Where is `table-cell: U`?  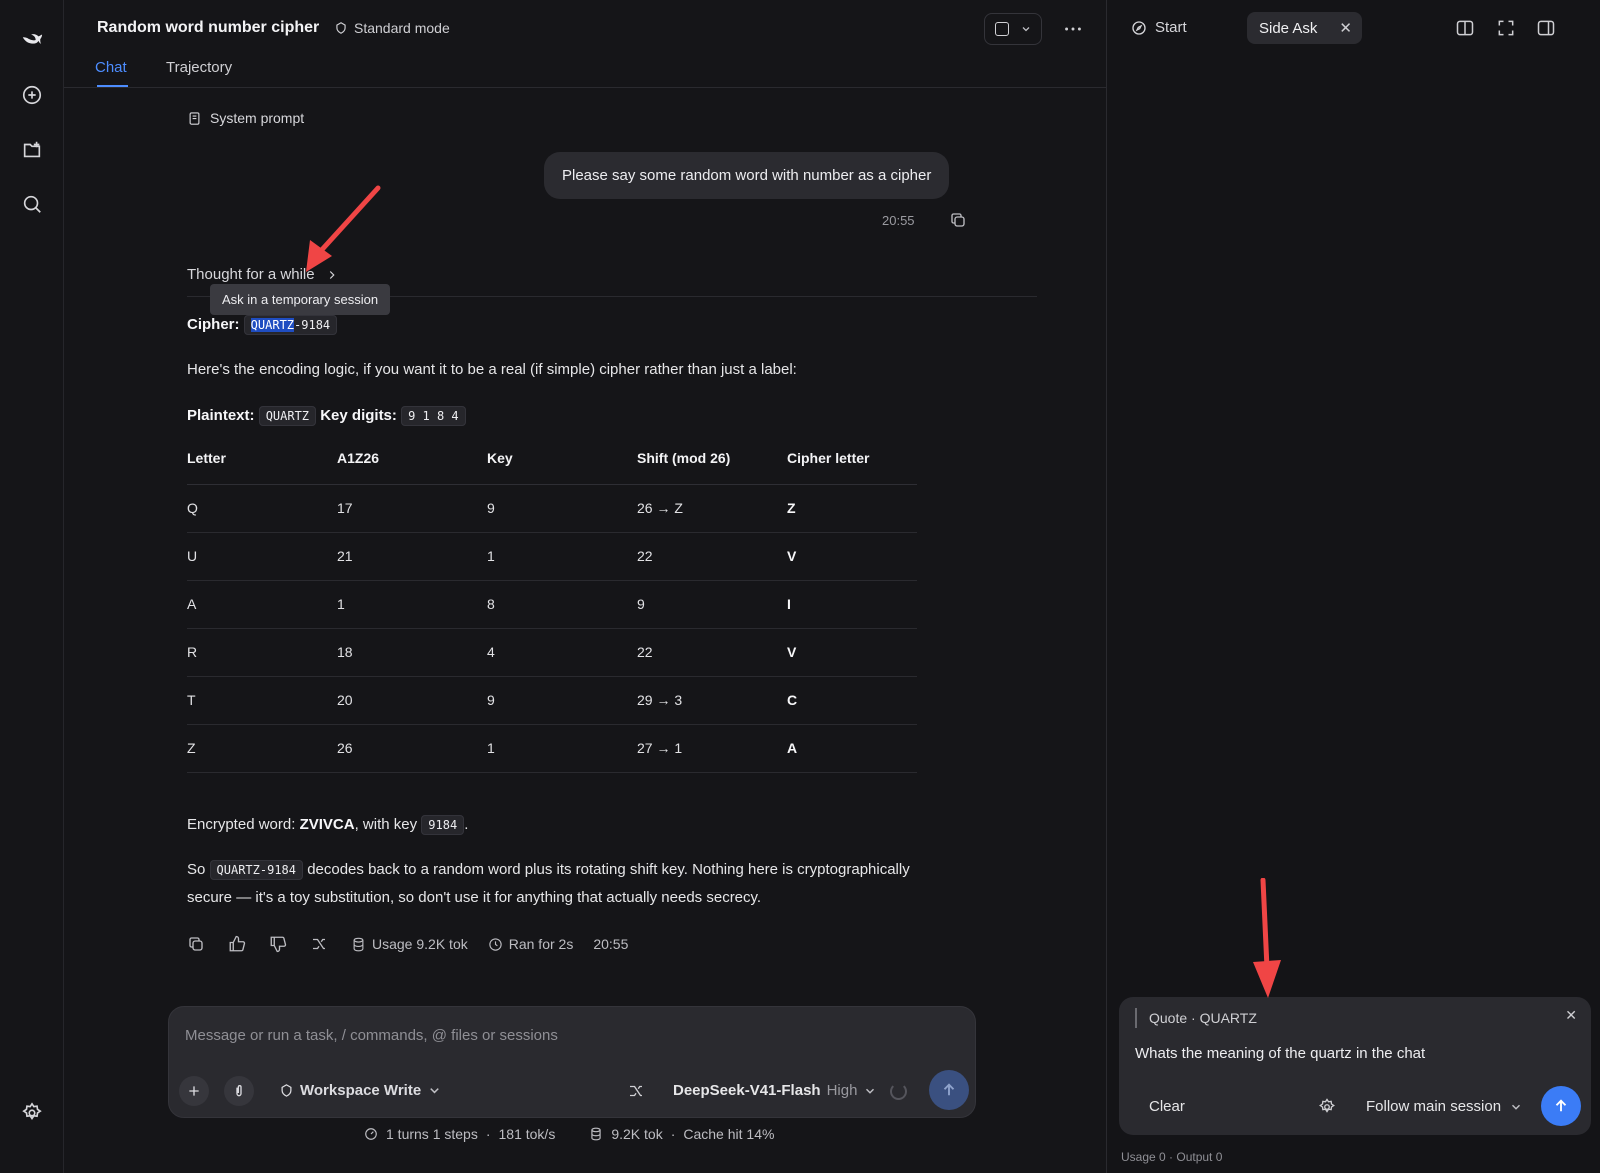 table-cell: U is located at coordinates (262, 556).